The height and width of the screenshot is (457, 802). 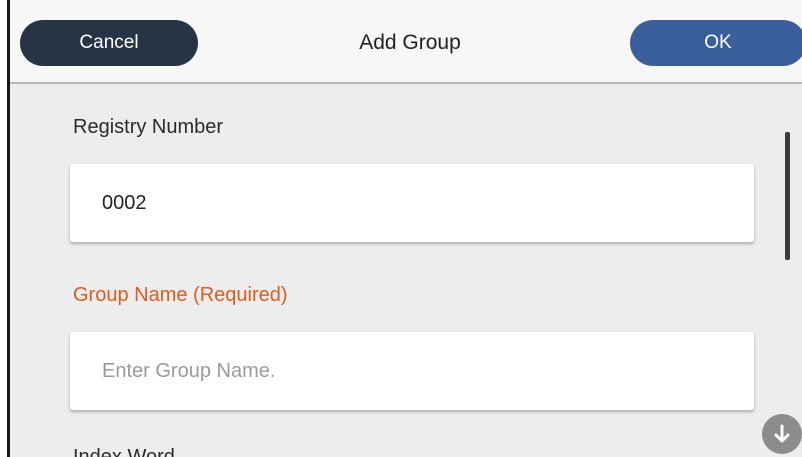 What do you see at coordinates (412, 371) in the screenshot?
I see `group-name-field: Enter Group Name.` at bounding box center [412, 371].